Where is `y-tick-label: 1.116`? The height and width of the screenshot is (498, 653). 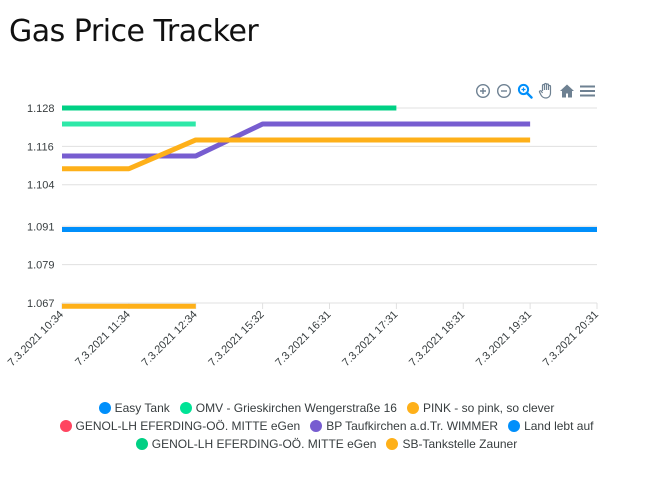
y-tick-label: 1.116 is located at coordinates (40, 147).